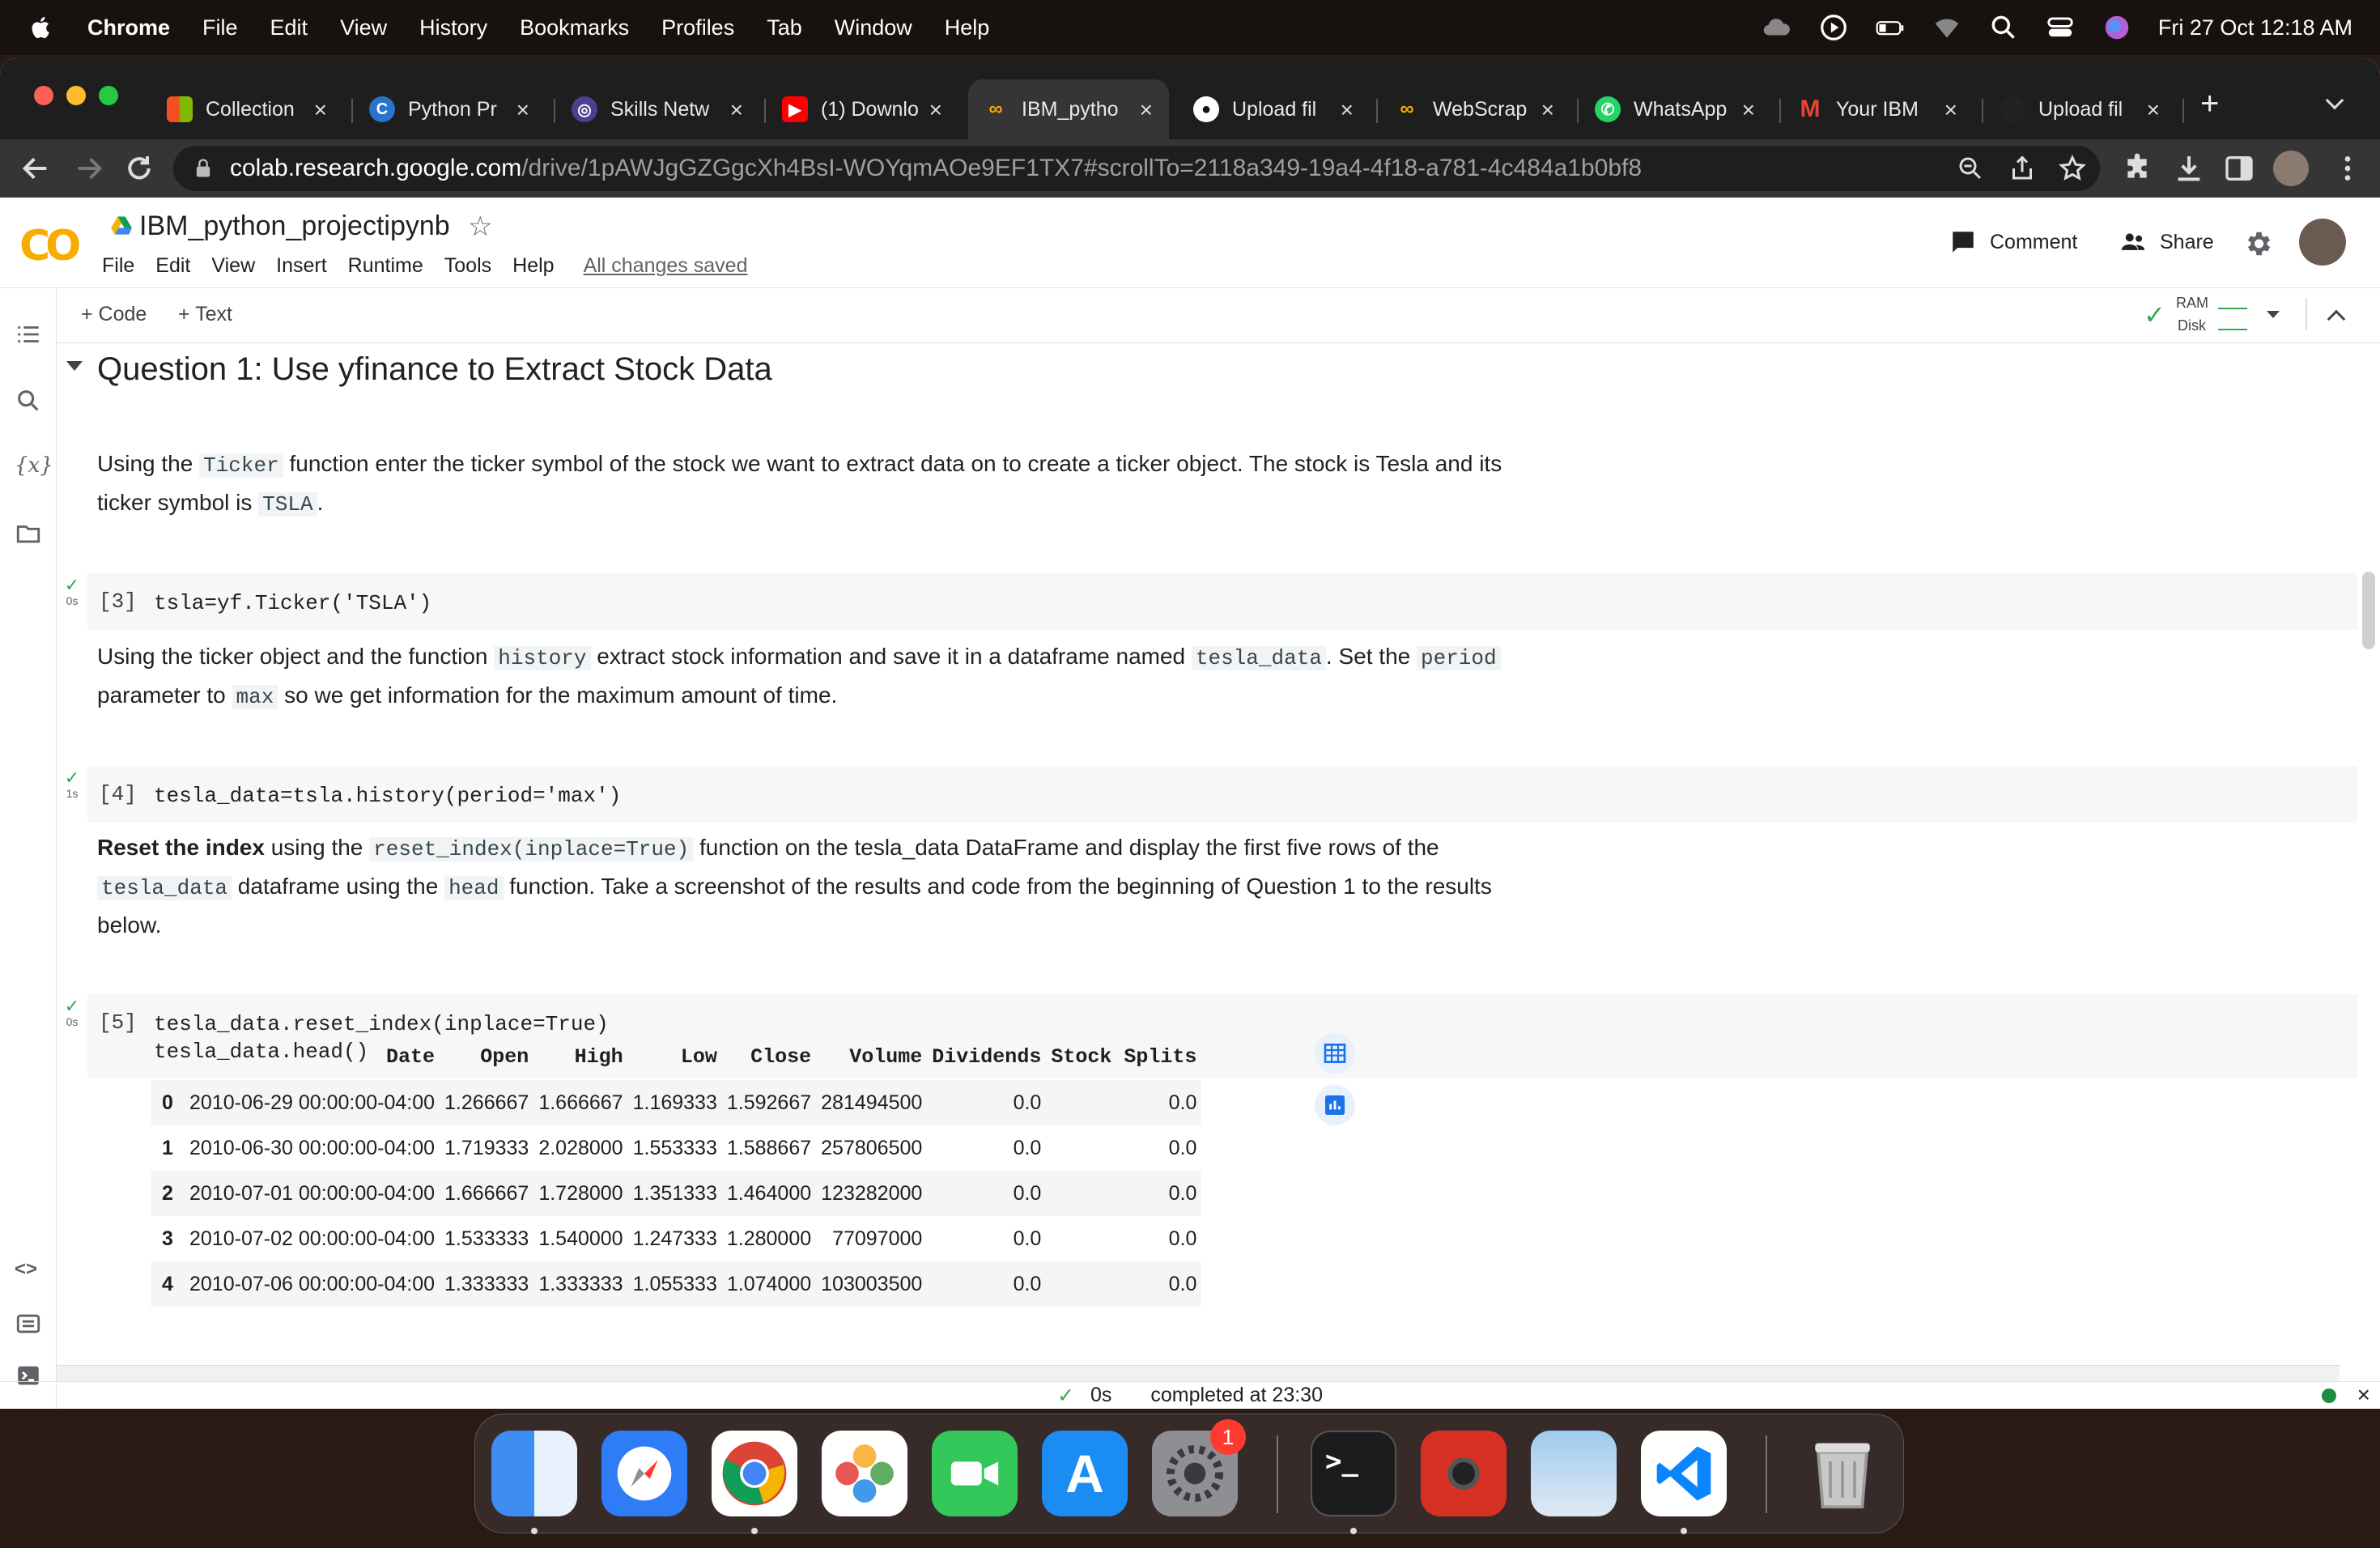 Image resolution: width=2380 pixels, height=1548 pixels. I want to click on menu-edit: Edit, so click(289, 27).